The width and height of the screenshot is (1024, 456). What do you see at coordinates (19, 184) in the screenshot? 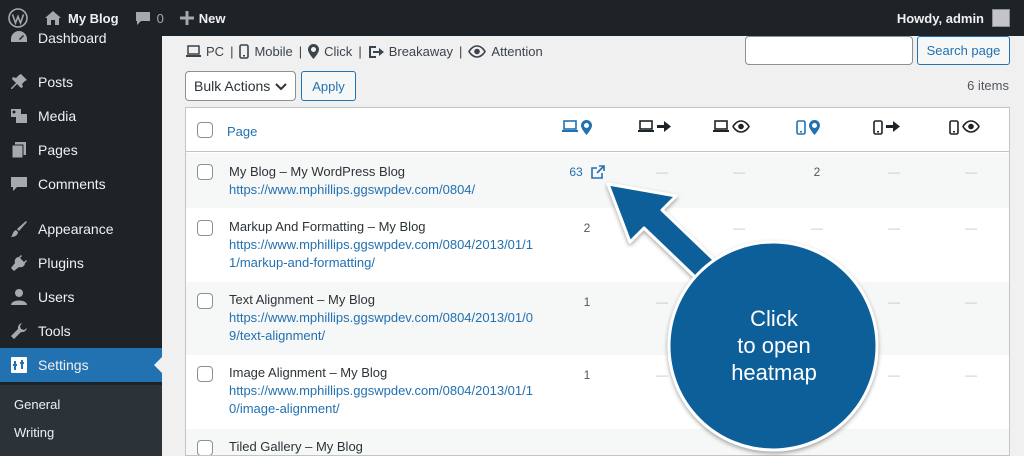
I see `comment-icon` at bounding box center [19, 184].